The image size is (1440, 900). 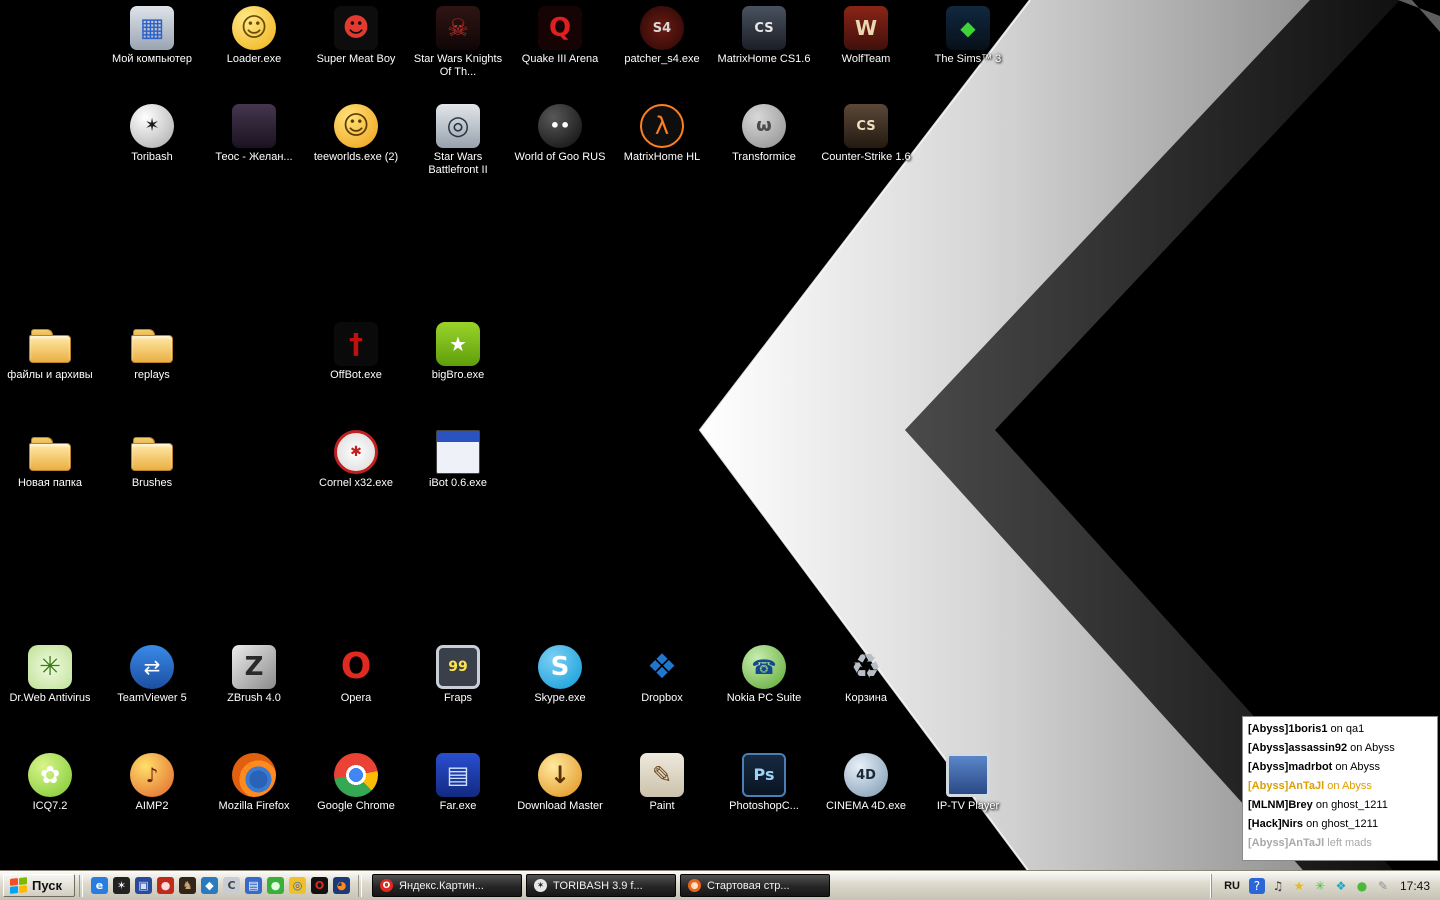 I want to click on desktop-icon-zbrush: Z ZBrush 4.0, so click(x=254, y=675).